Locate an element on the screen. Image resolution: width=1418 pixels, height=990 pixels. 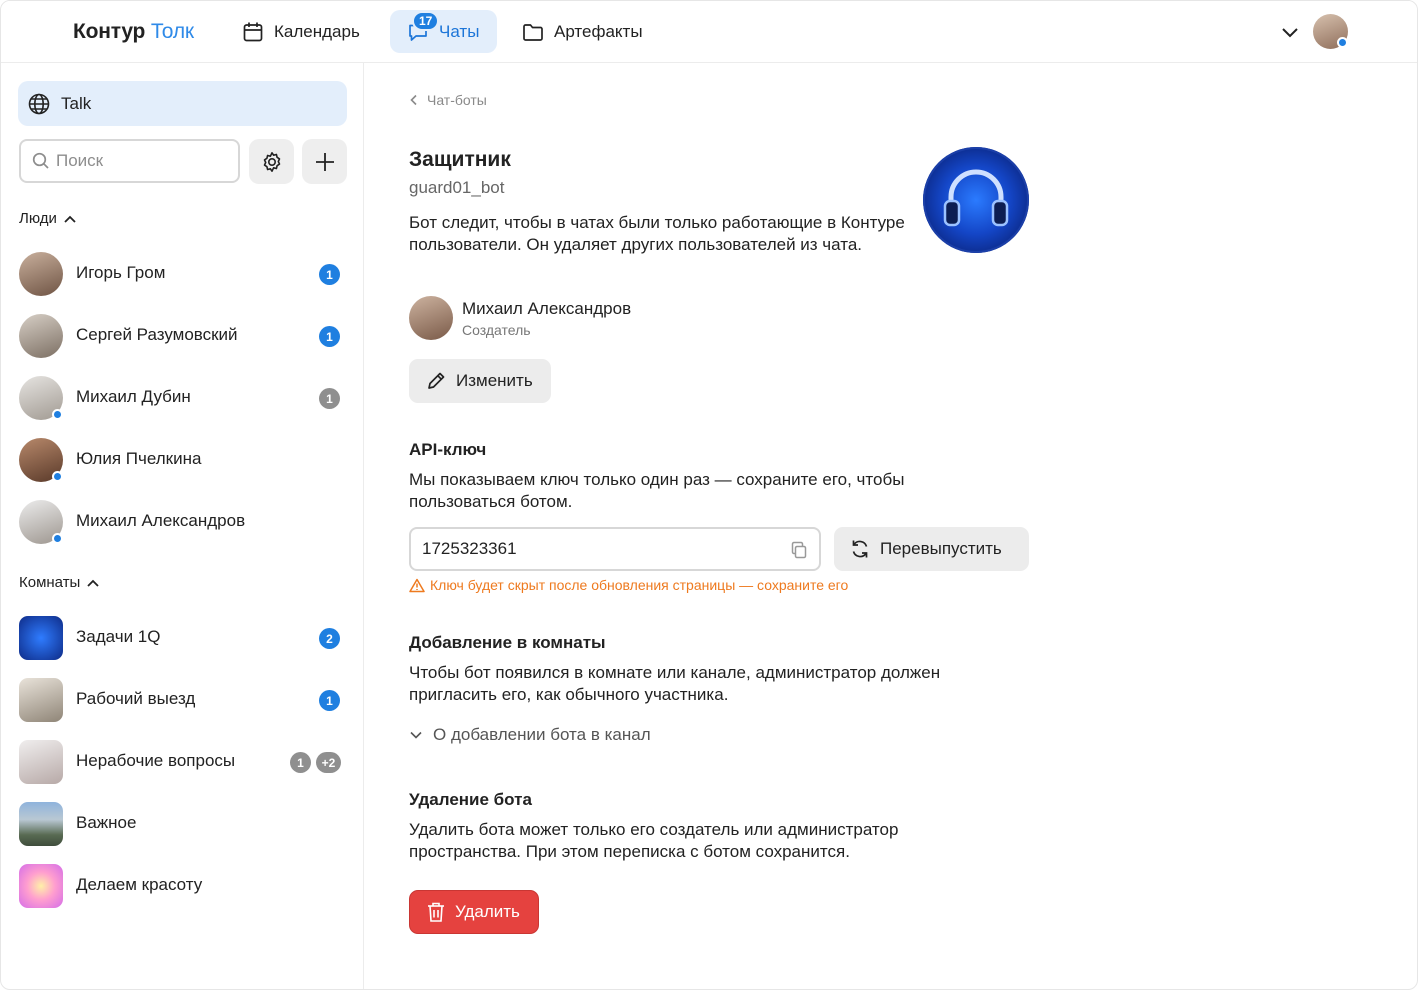
people-section-title: Люди is located at coordinates (38, 218).